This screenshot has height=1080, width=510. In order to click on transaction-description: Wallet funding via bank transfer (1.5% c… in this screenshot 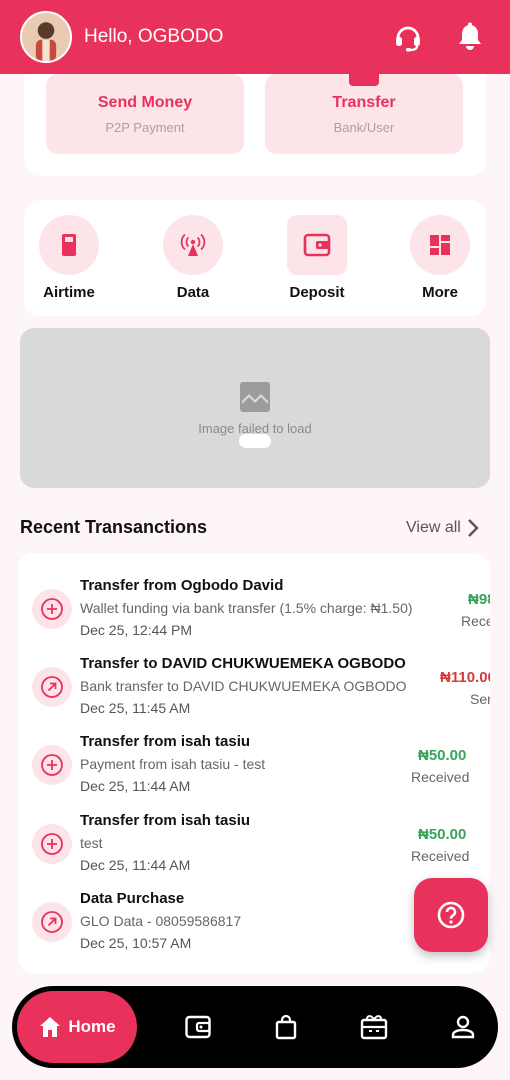, I will do `click(246, 608)`.